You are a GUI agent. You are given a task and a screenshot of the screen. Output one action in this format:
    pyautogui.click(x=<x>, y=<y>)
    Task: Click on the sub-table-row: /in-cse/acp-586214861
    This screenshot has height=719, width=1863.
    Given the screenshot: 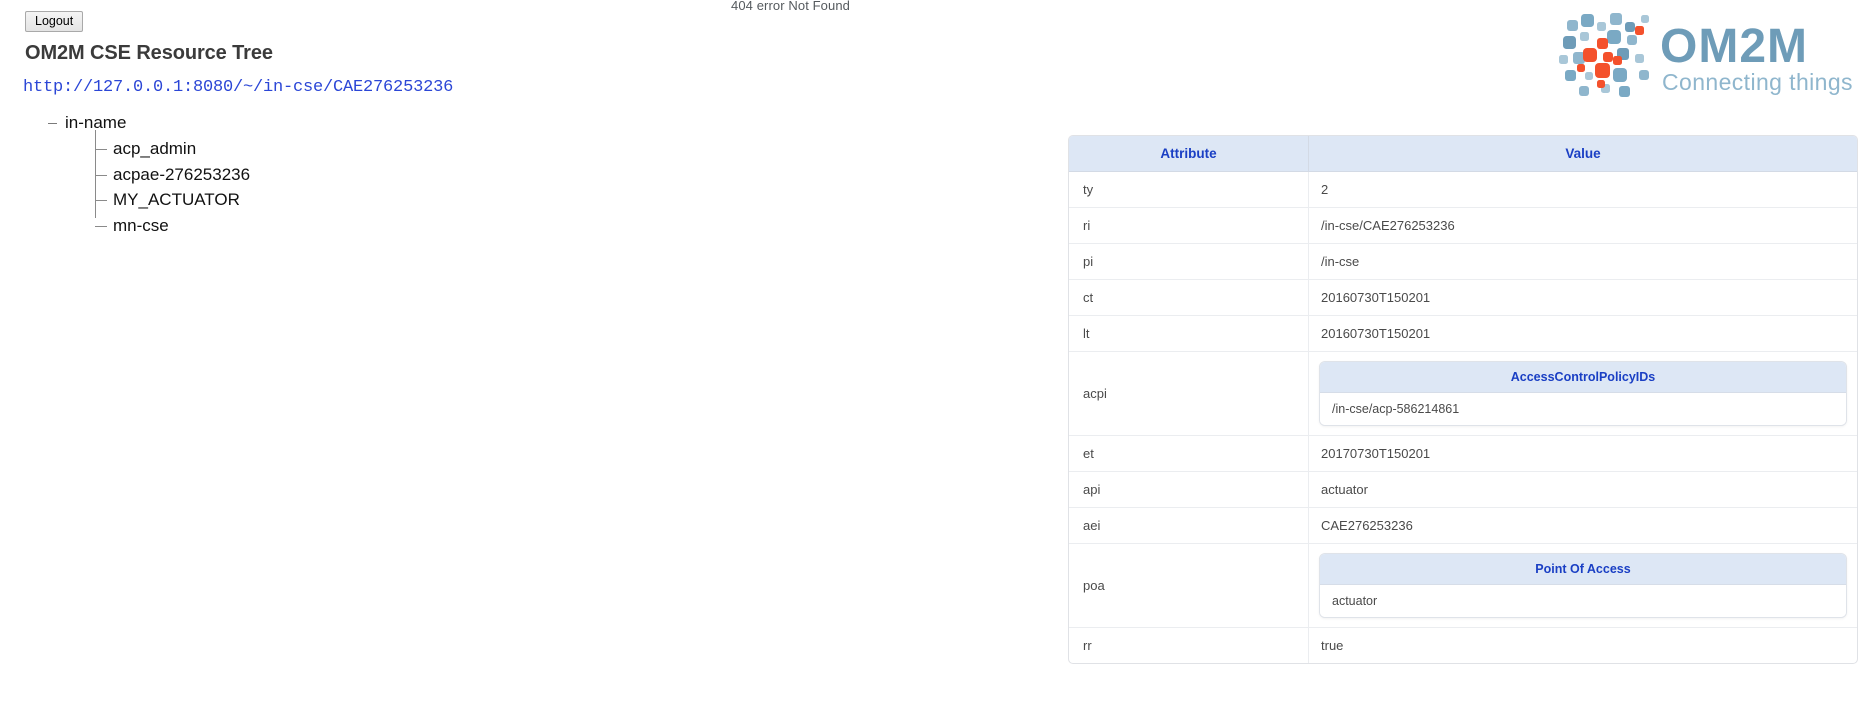 What is the action you would take?
    pyautogui.click(x=1583, y=409)
    